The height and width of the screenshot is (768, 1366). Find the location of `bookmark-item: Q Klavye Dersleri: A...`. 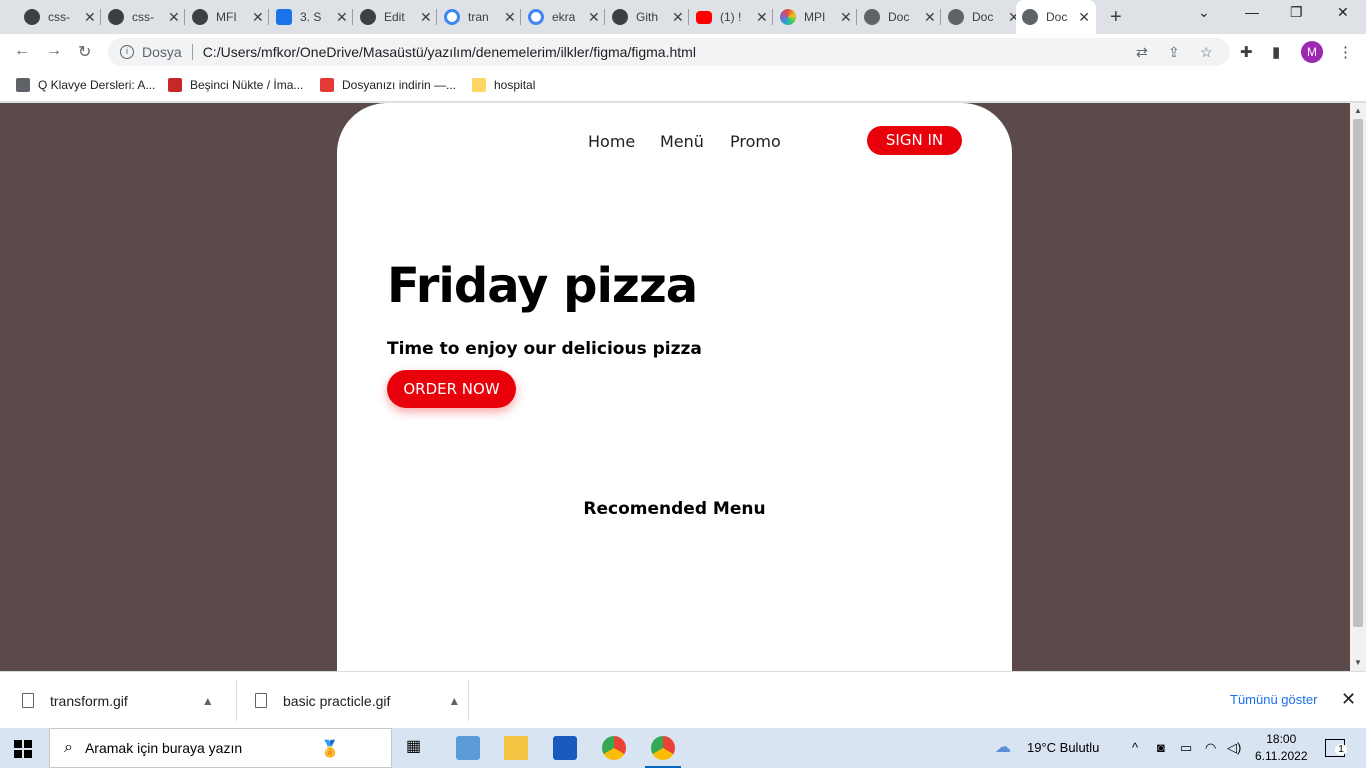

bookmark-item: Q Klavye Dersleri: A... is located at coordinates (85, 85).